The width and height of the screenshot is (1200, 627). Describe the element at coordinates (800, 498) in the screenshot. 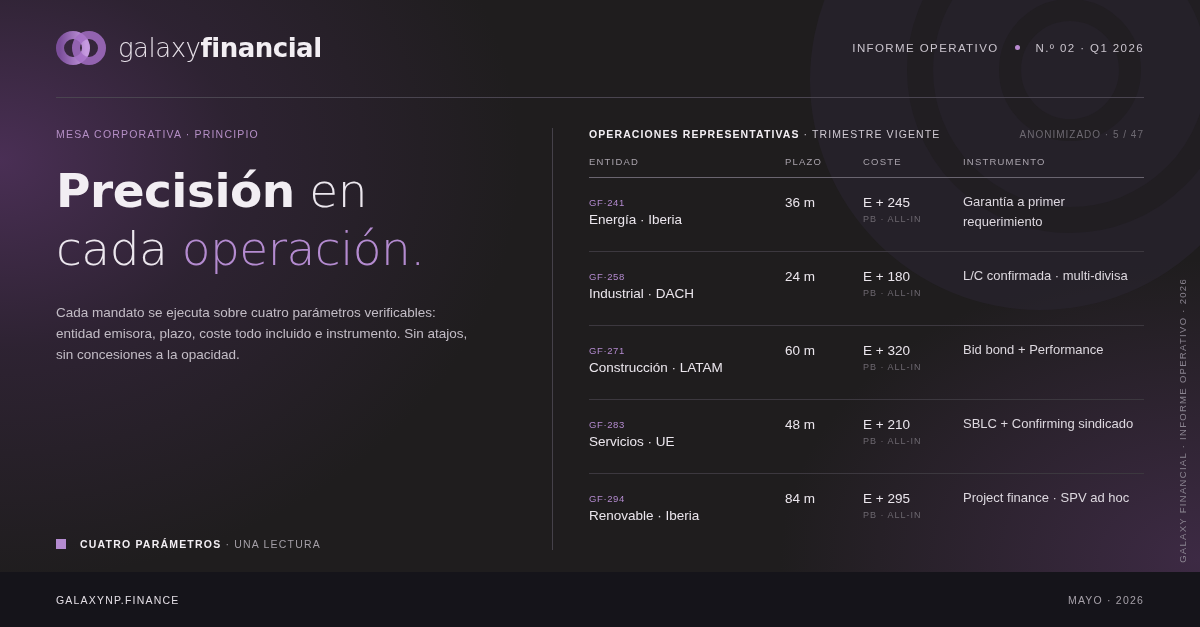

I see `term: 84 m` at that location.